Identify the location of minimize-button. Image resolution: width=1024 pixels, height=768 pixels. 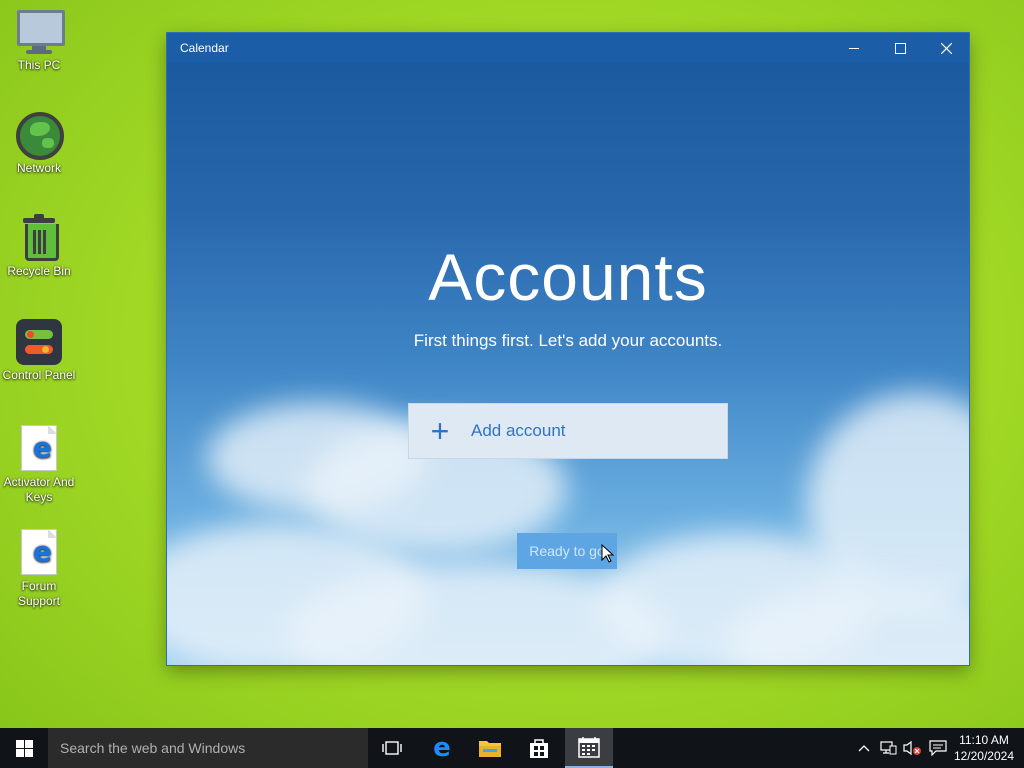
(854, 48).